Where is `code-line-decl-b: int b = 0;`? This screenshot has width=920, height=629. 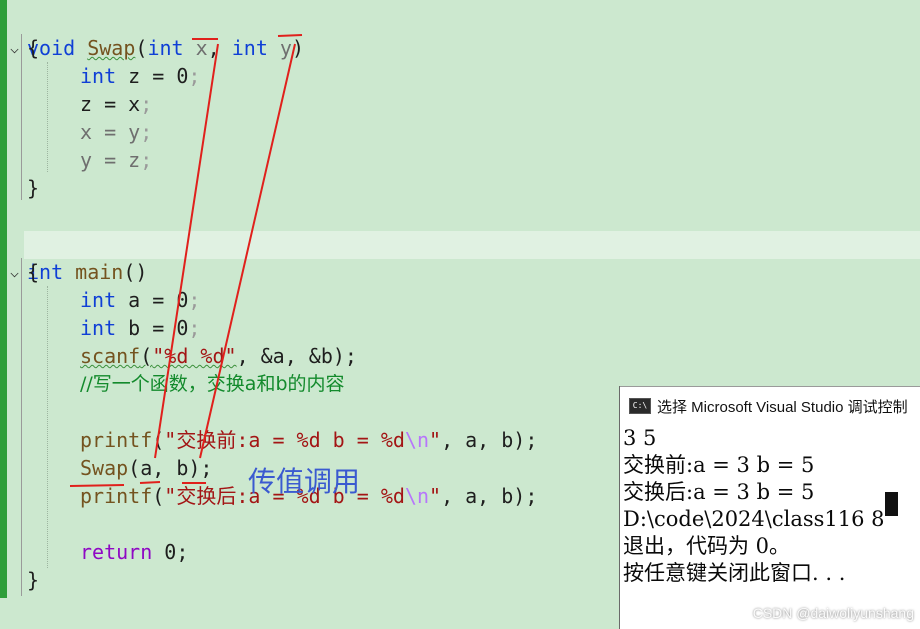
code-line-decl-b: int b = 0; is located at coordinates (140, 328).